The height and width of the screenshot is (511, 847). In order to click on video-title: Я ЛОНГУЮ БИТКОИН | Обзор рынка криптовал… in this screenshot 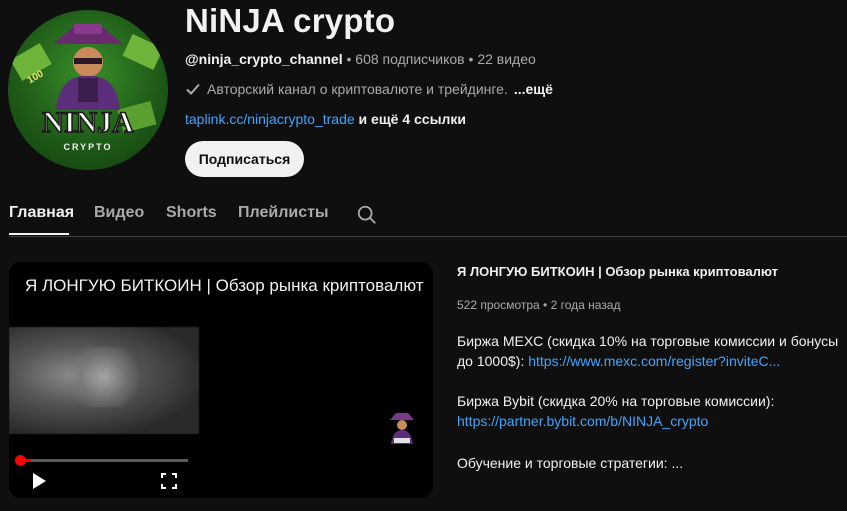, I will do `click(617, 271)`.